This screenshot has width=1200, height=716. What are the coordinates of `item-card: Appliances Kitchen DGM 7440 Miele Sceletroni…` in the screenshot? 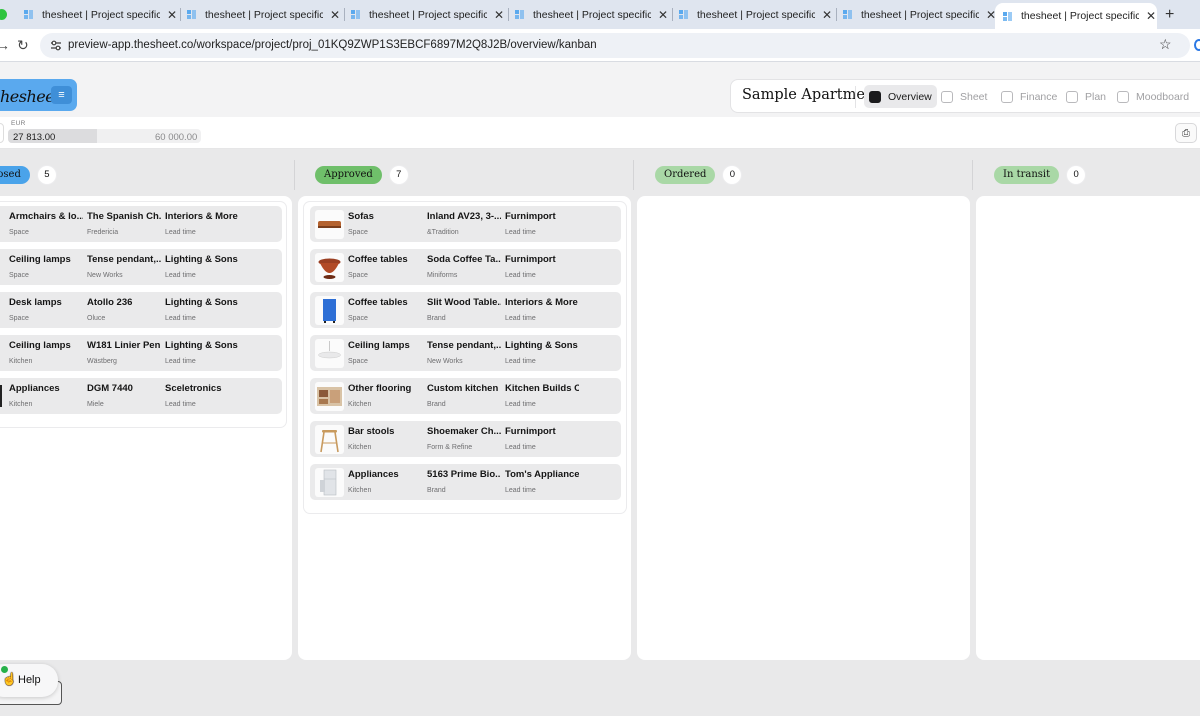 It's located at (141, 396).